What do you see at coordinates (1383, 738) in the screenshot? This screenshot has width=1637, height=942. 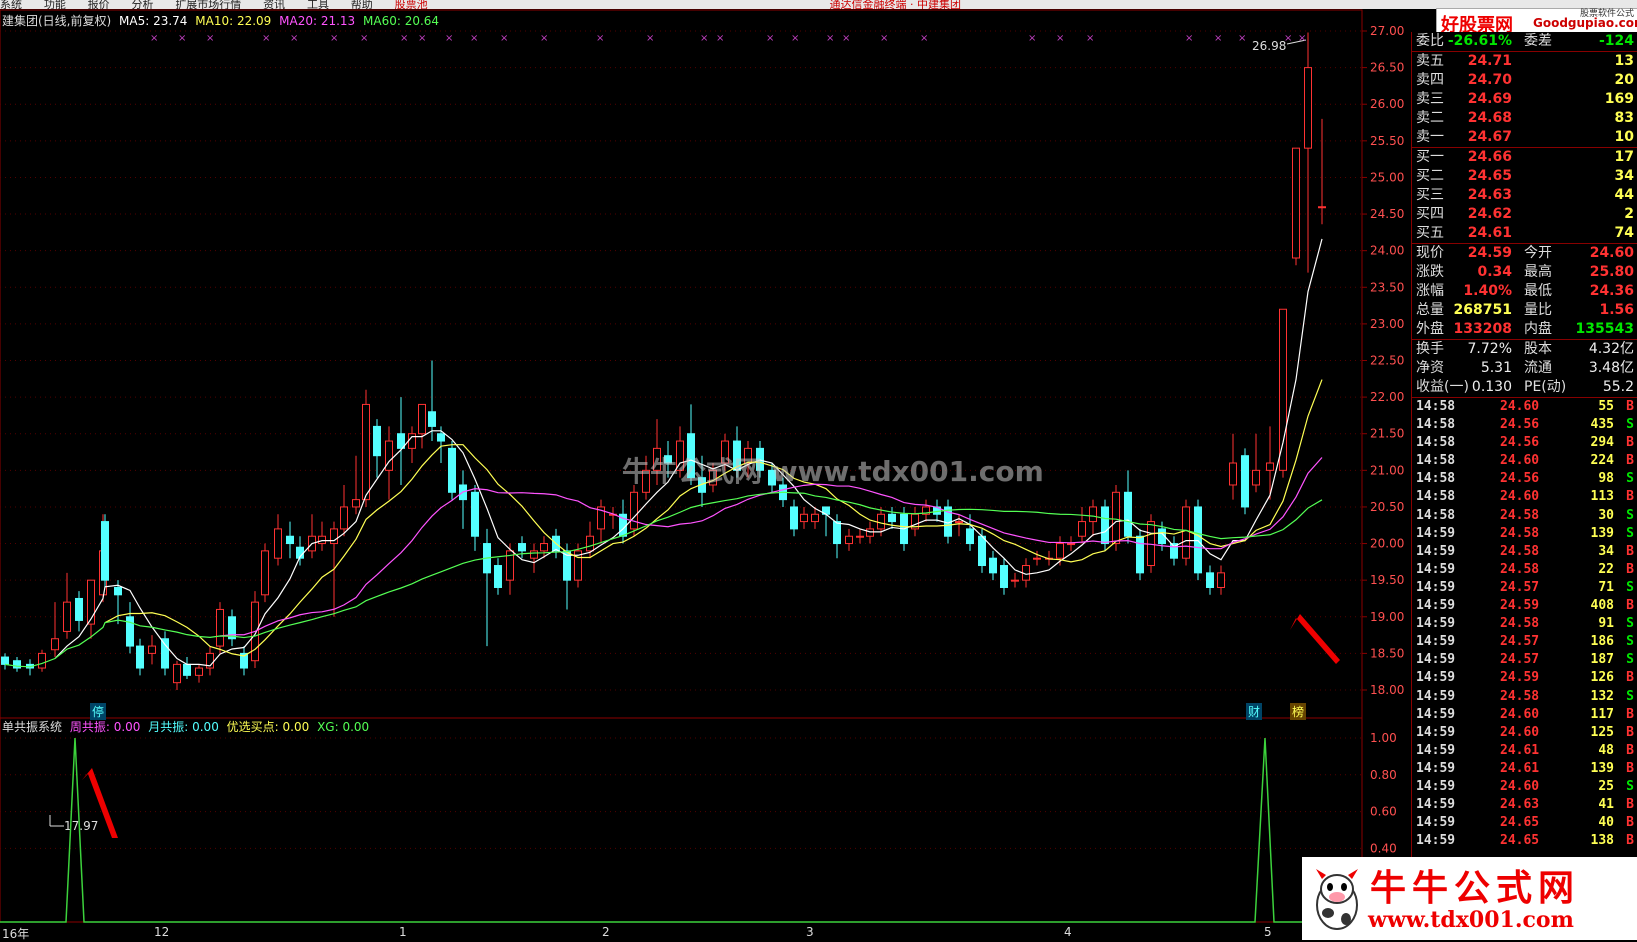 I see `indicator-tick-label: 1.00` at bounding box center [1383, 738].